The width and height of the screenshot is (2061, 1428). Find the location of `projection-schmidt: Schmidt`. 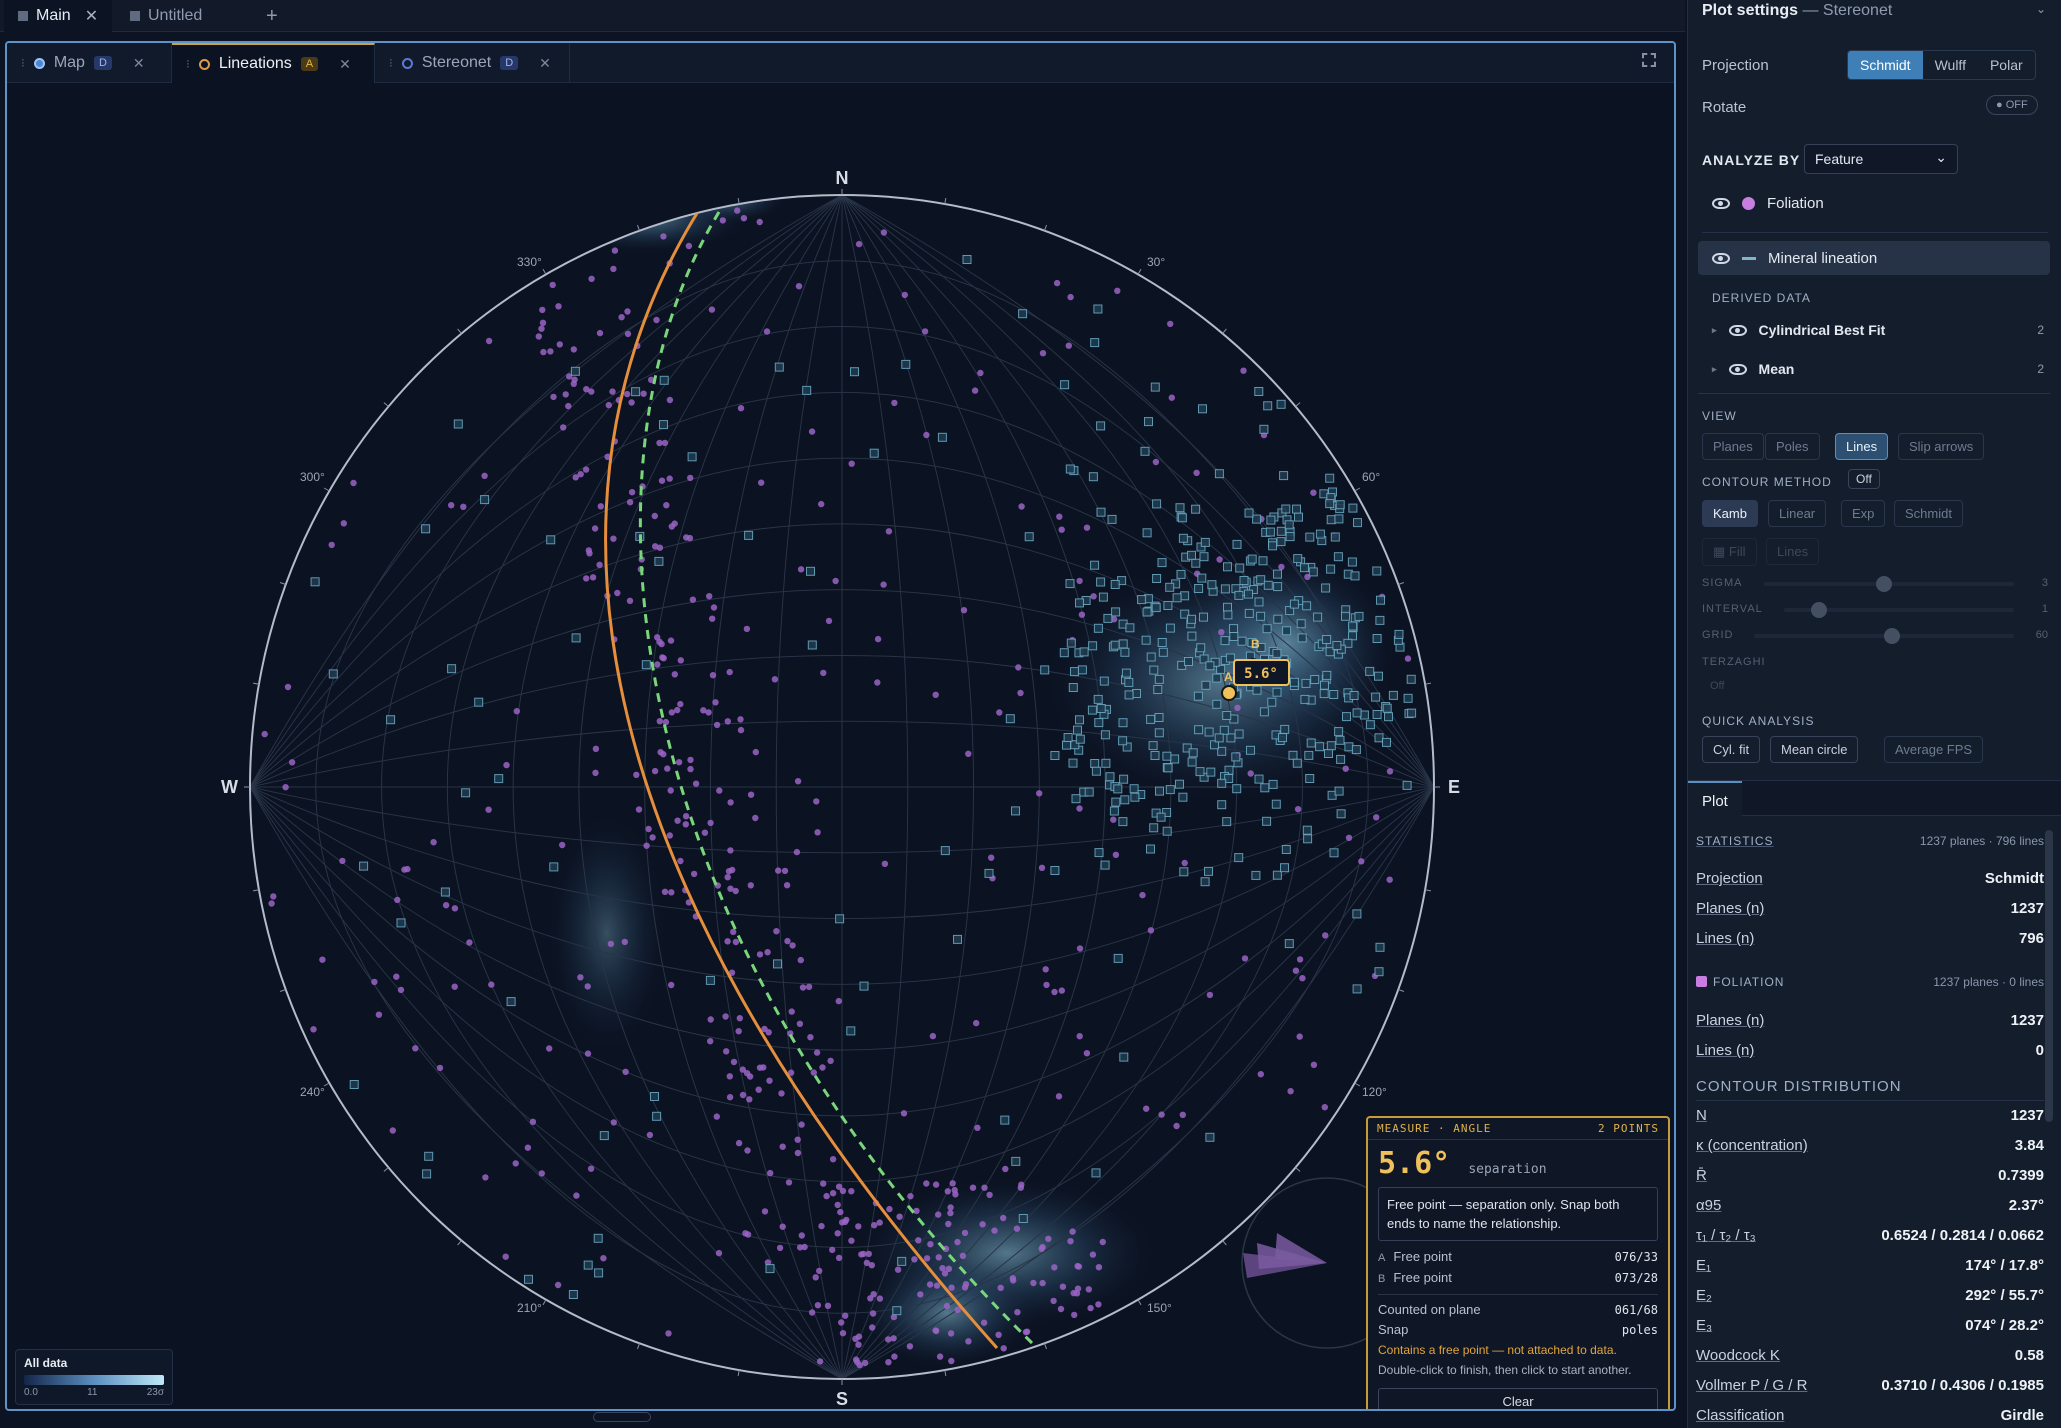

projection-schmidt: Schmidt is located at coordinates (1885, 65).